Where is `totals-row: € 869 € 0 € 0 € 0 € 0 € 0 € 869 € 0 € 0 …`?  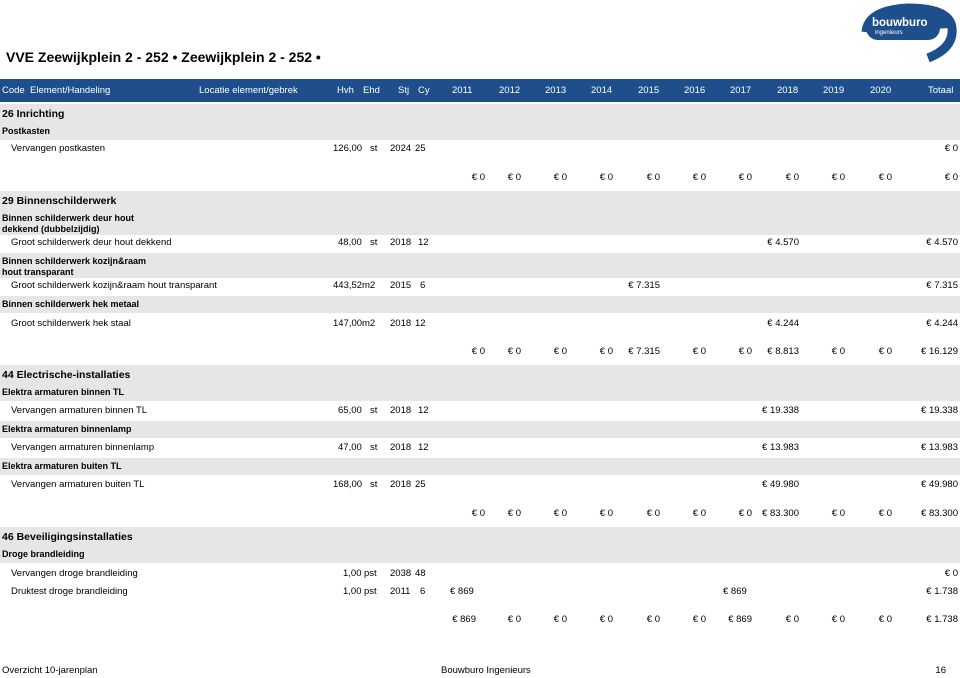 totals-row: € 869 € 0 € 0 € 0 € 0 € 0 € 869 € 0 € 0 … is located at coordinates (705, 619).